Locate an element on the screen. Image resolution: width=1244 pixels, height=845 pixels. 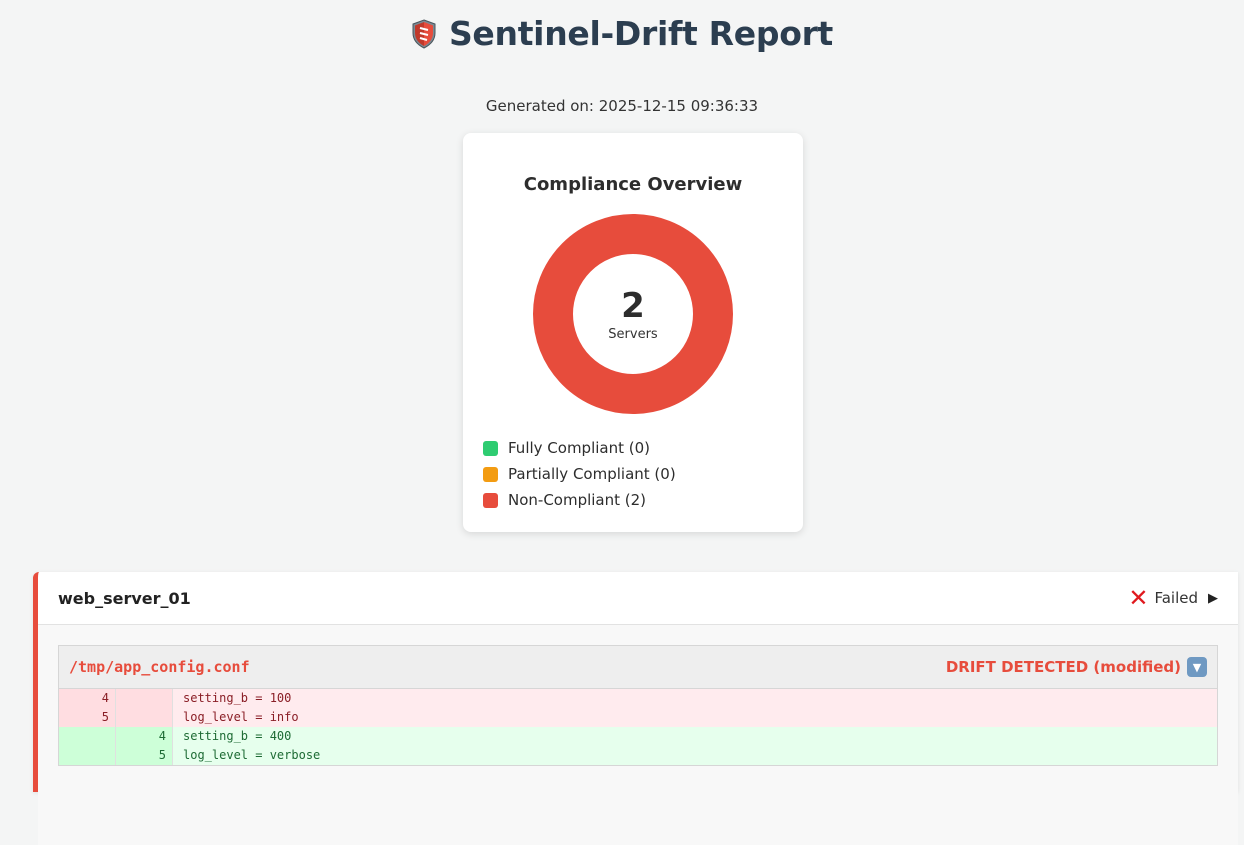
diff-line-added: 4 setting_b = 400 is located at coordinates (638, 736).